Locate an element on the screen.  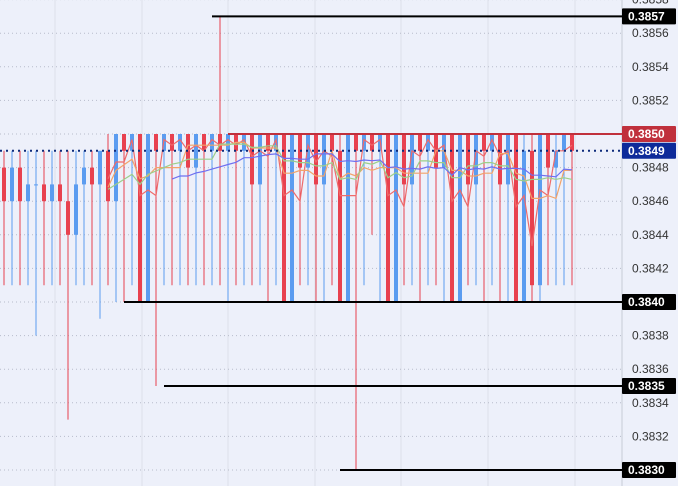
y-tick-label: 0.3834 is located at coordinates (650, 403).